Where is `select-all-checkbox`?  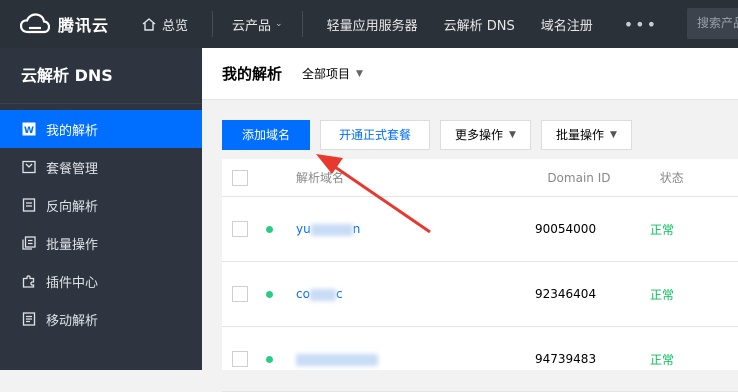
select-all-checkbox is located at coordinates (240, 177).